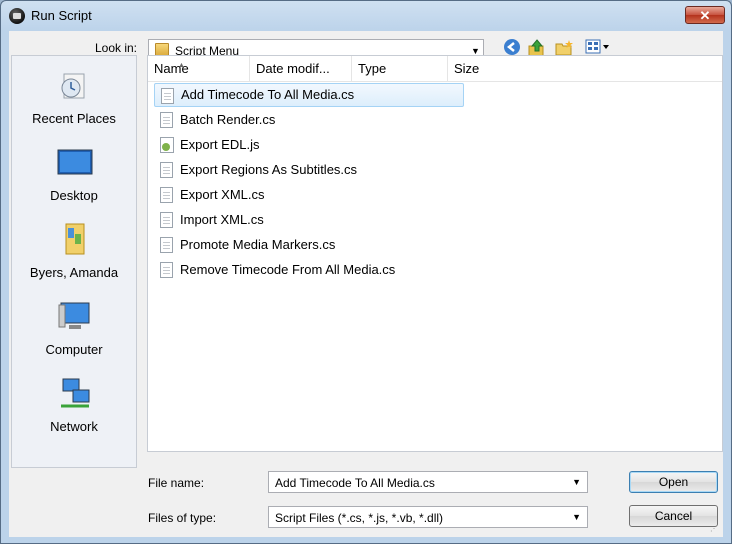  What do you see at coordinates (268, 94) in the screenshot?
I see `file-name: Add Timecode To All Media.cs` at bounding box center [268, 94].